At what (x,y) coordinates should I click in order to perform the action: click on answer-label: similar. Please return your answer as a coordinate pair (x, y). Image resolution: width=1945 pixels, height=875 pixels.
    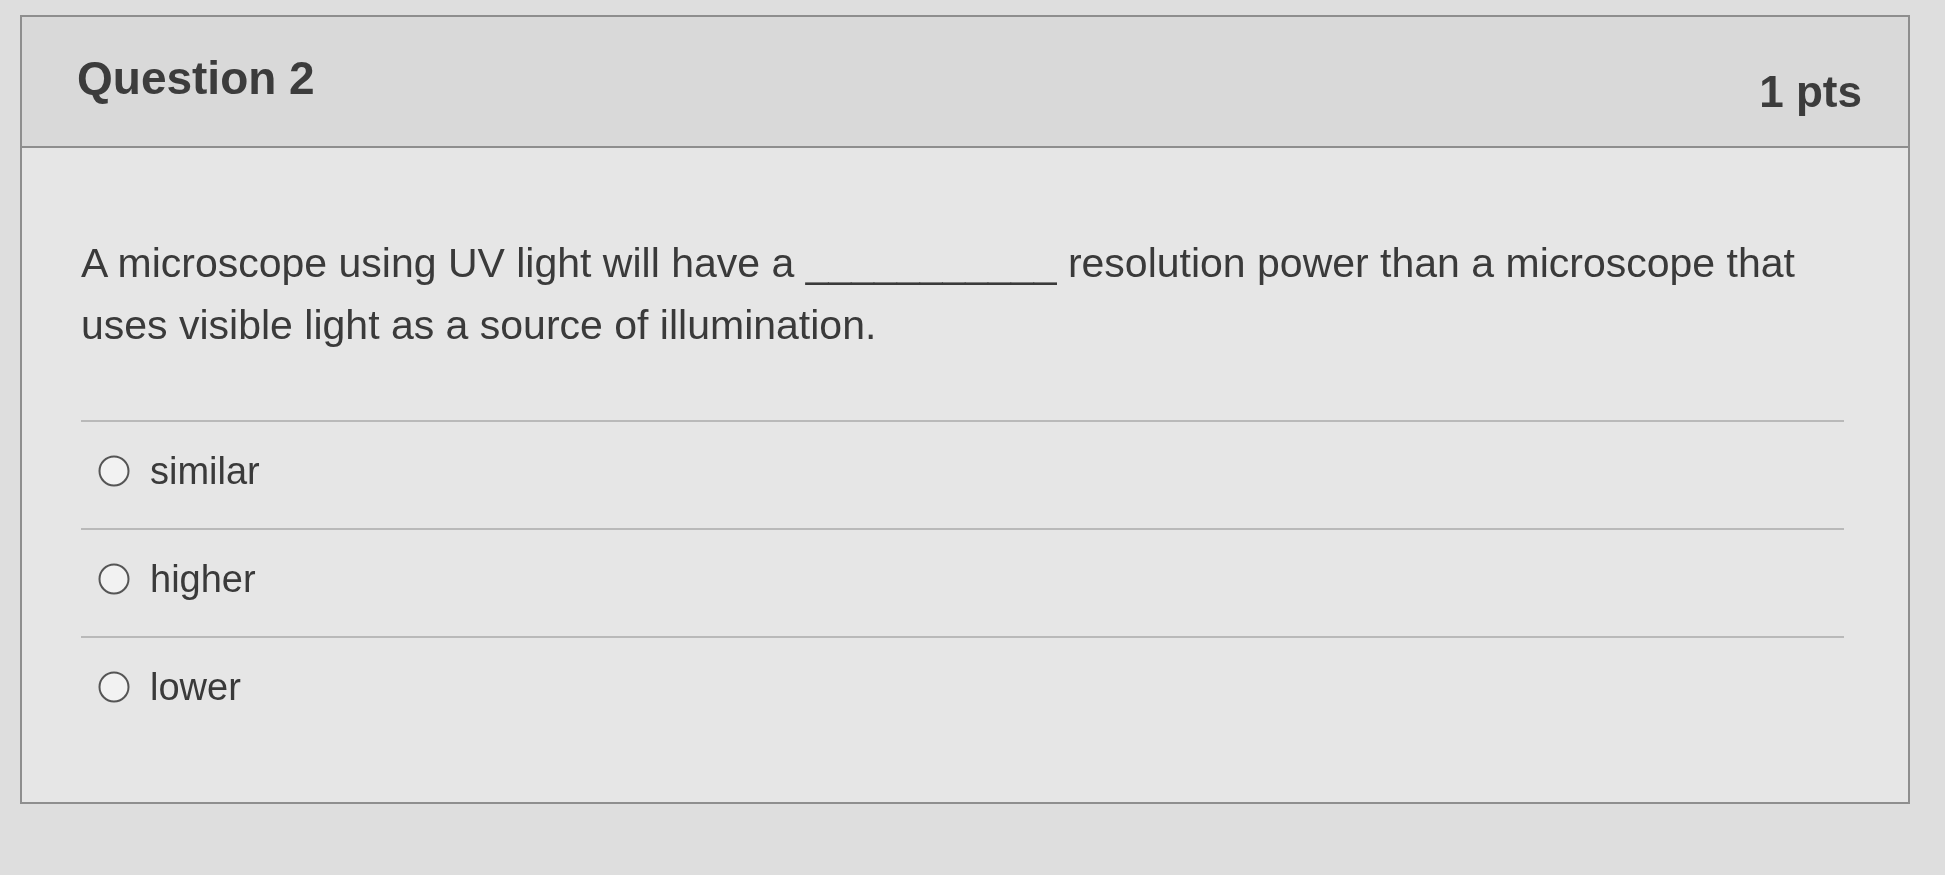
    Looking at the image, I should click on (205, 471).